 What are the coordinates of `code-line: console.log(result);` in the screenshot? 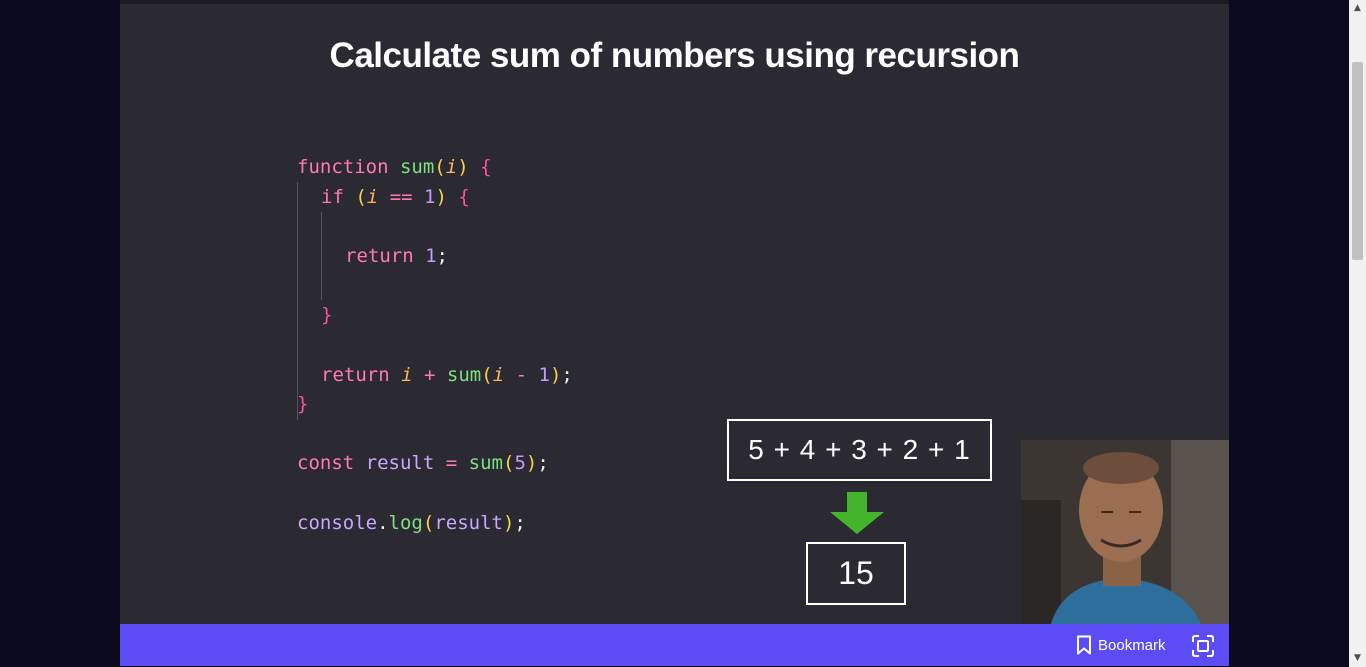 It's located at (411, 523).